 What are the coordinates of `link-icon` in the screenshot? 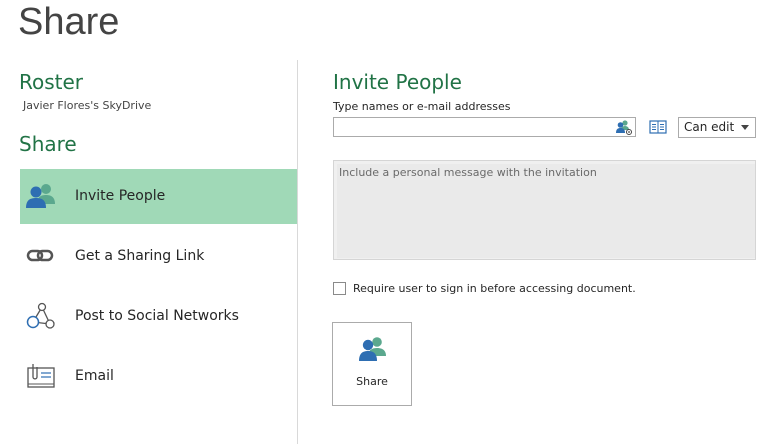 It's located at (41, 256).